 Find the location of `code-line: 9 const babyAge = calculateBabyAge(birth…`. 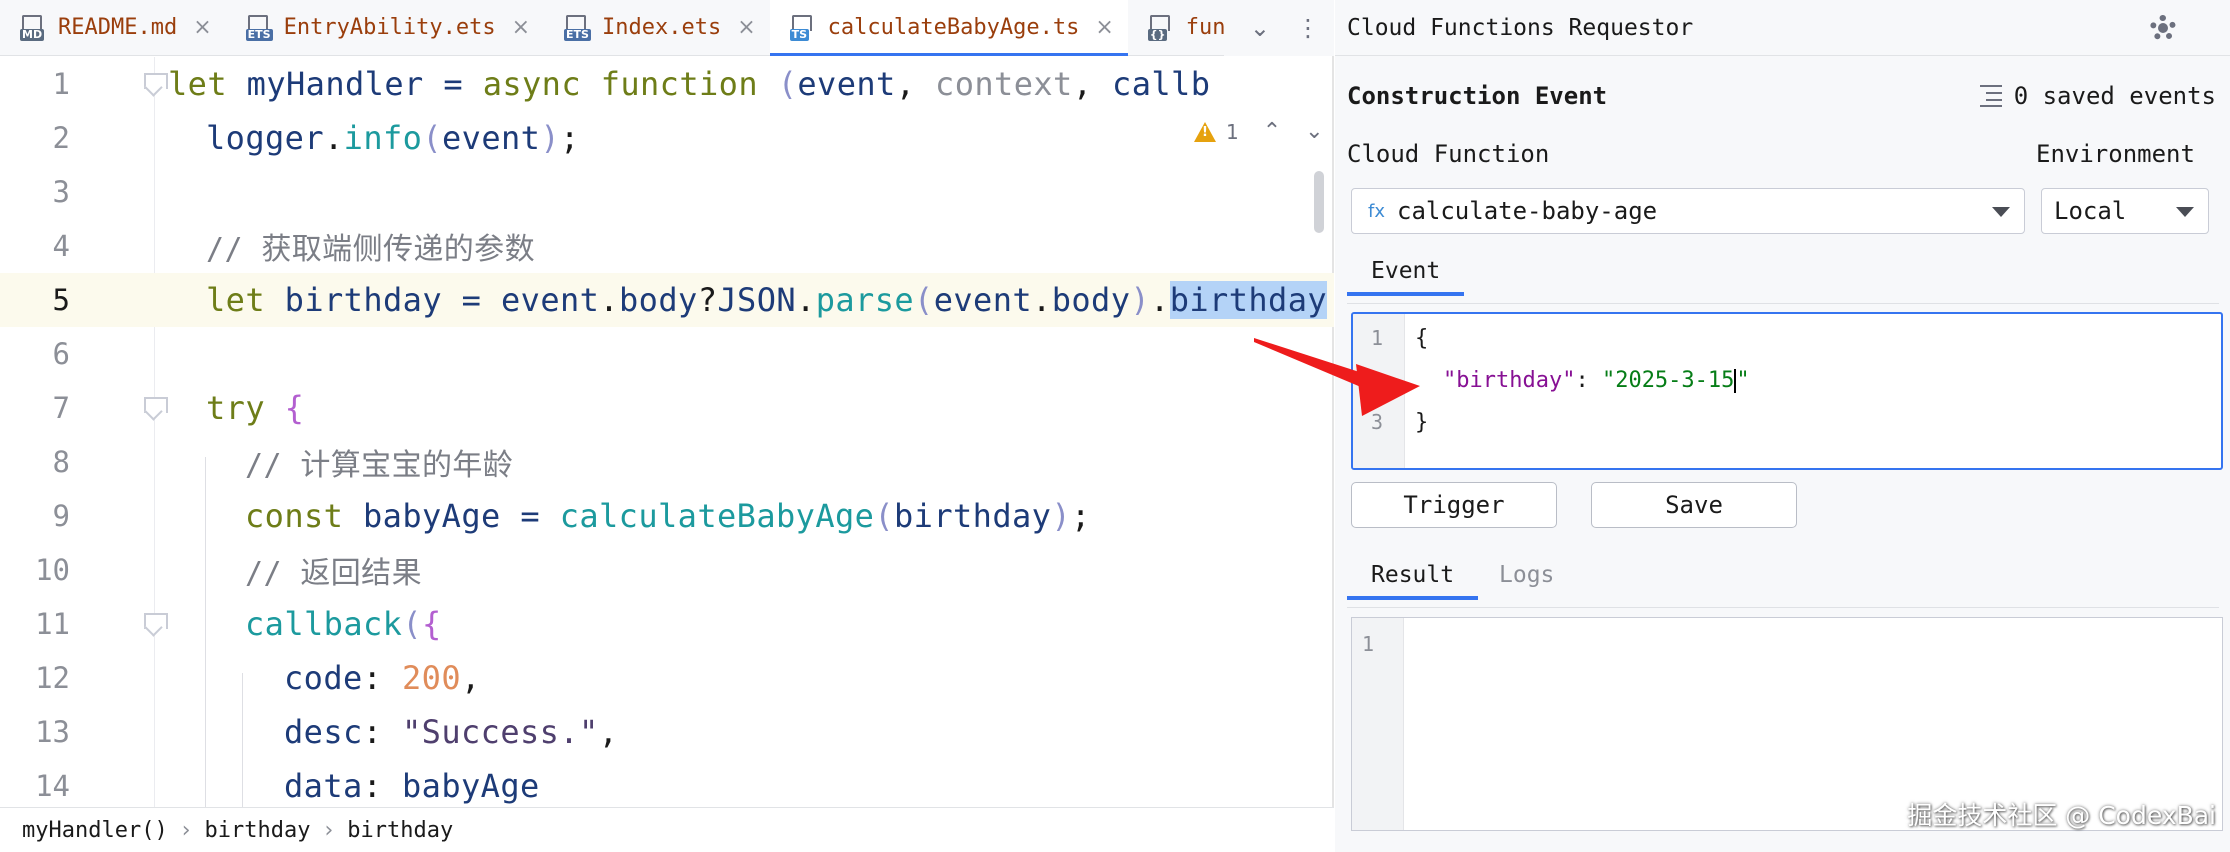

code-line: 9 const babyAge = calculateBabyAge(birth… is located at coordinates (667, 516).